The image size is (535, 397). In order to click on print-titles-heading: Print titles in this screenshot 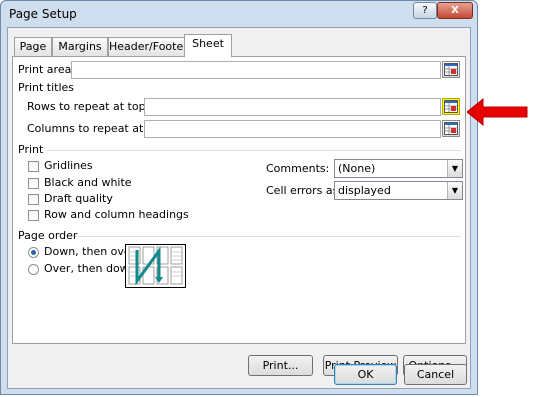, I will do `click(46, 87)`.